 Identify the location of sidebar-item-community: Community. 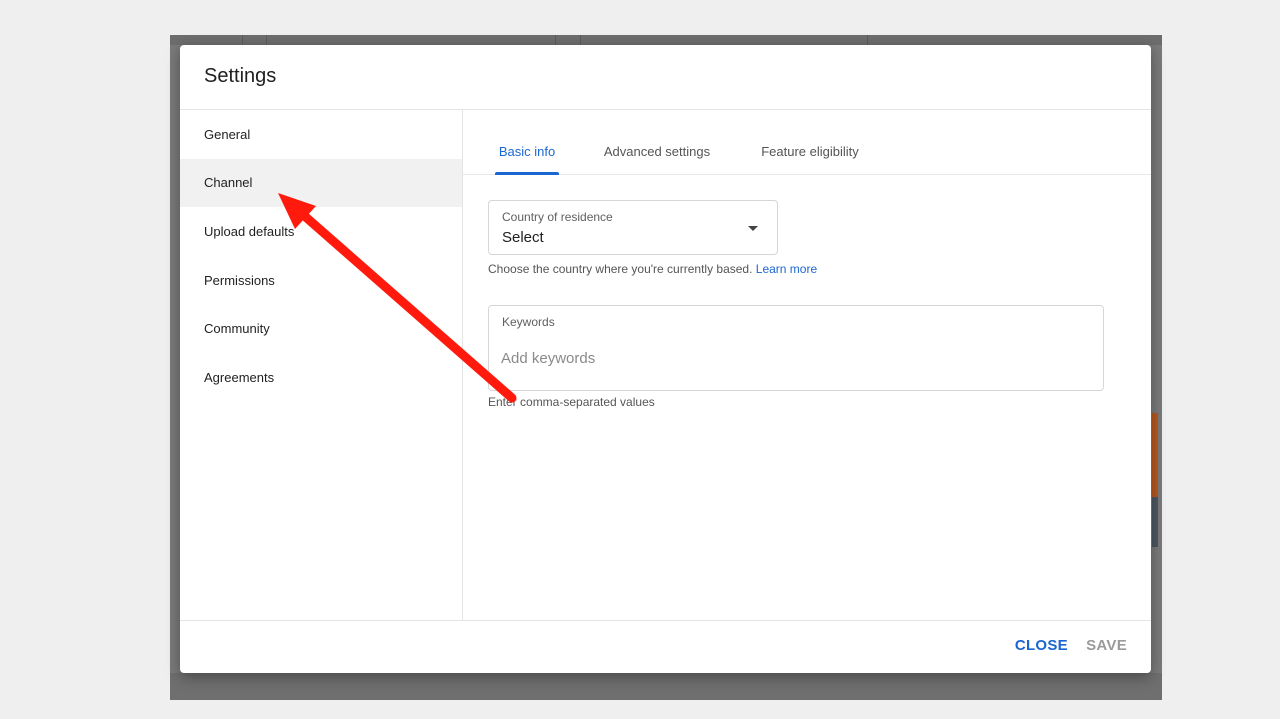
(321, 328).